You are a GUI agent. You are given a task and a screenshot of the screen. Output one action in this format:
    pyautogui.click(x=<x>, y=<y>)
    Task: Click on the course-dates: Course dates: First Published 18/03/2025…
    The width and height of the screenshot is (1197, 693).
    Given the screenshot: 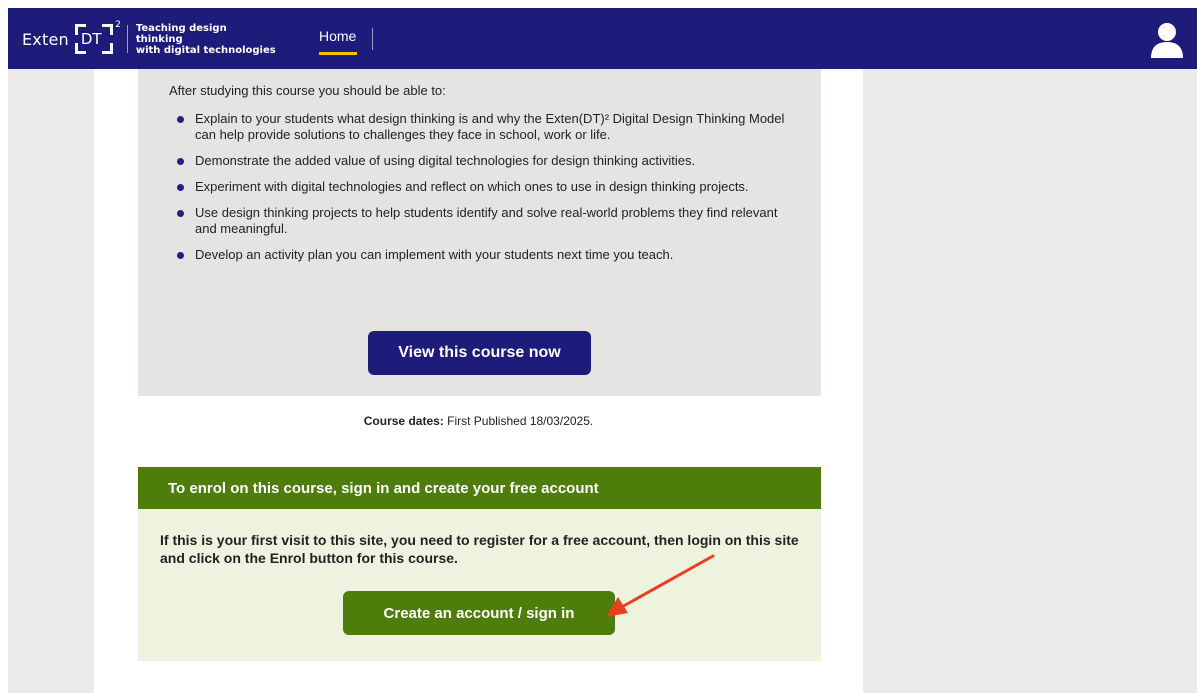 What is the action you would take?
    pyautogui.click(x=478, y=421)
    